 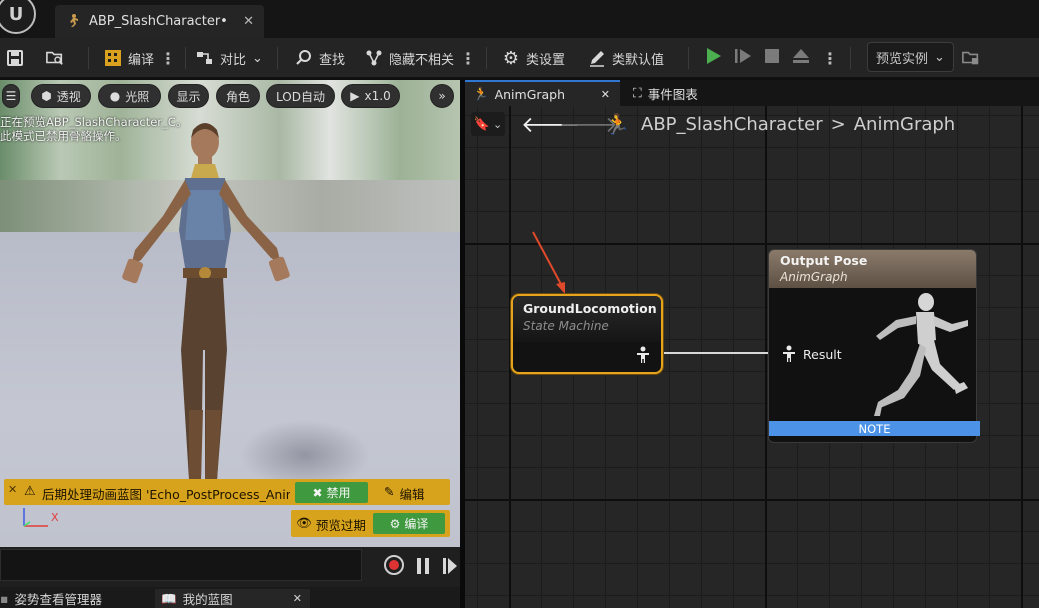 I want to click on graph-tab-bar: 🏃 AnimGraph ✕ ⛶ 事件图表, so click(x=752, y=93).